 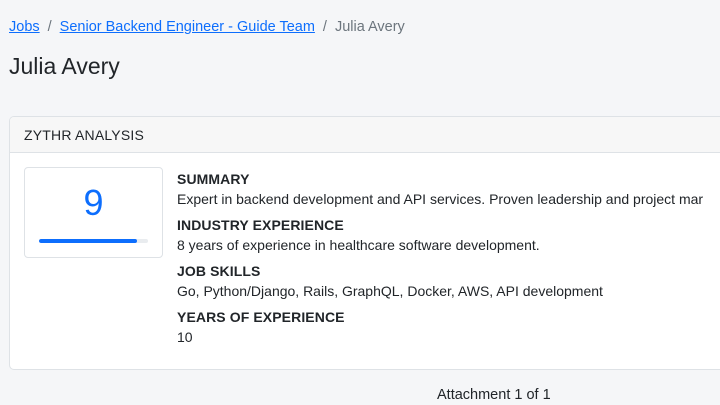 I want to click on section-heading: YEARS OF EXPERIENCE, so click(x=261, y=317).